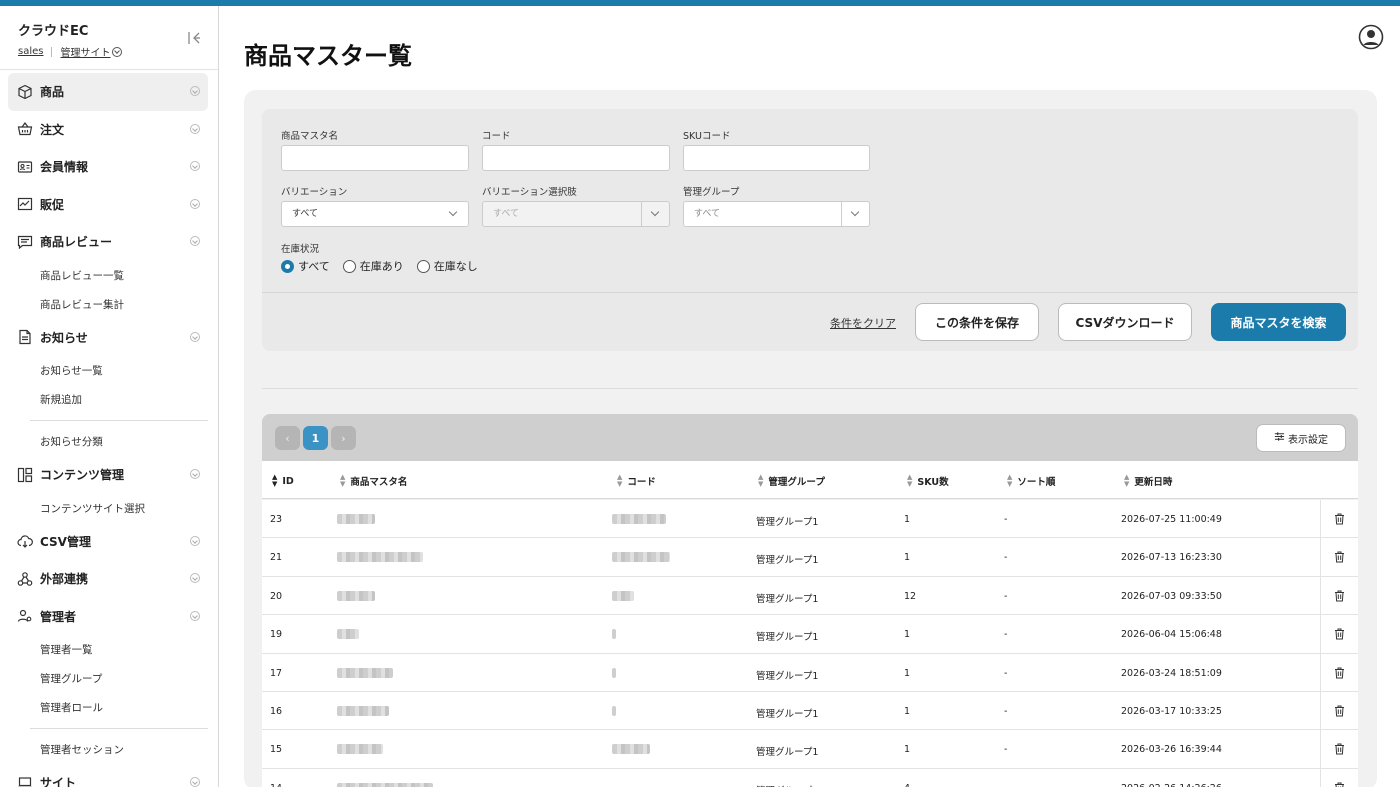 Image resolution: width=1400 pixels, height=787 pixels. What do you see at coordinates (108, 242) in the screenshot?
I see `sidebar-item-reviews: 商品レビュー` at bounding box center [108, 242].